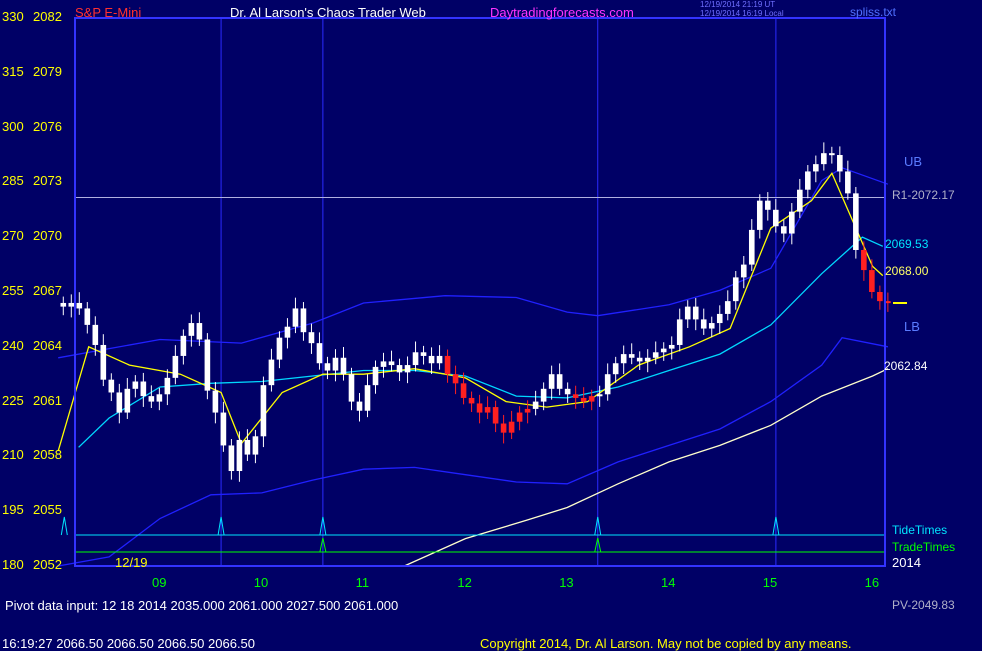 The image size is (982, 651). Describe the element at coordinates (47, 16) in the screenshot. I see `axis-price-label: 2082` at that location.